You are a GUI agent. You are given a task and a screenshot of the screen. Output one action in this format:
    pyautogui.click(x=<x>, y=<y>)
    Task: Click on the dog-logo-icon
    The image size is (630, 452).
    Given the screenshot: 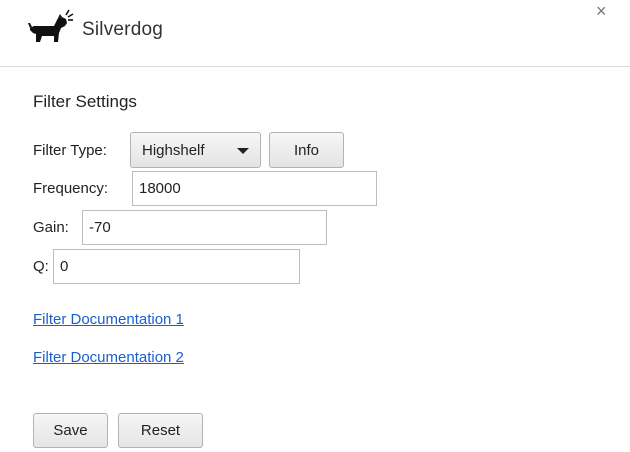 What is the action you would take?
    pyautogui.click(x=51, y=25)
    